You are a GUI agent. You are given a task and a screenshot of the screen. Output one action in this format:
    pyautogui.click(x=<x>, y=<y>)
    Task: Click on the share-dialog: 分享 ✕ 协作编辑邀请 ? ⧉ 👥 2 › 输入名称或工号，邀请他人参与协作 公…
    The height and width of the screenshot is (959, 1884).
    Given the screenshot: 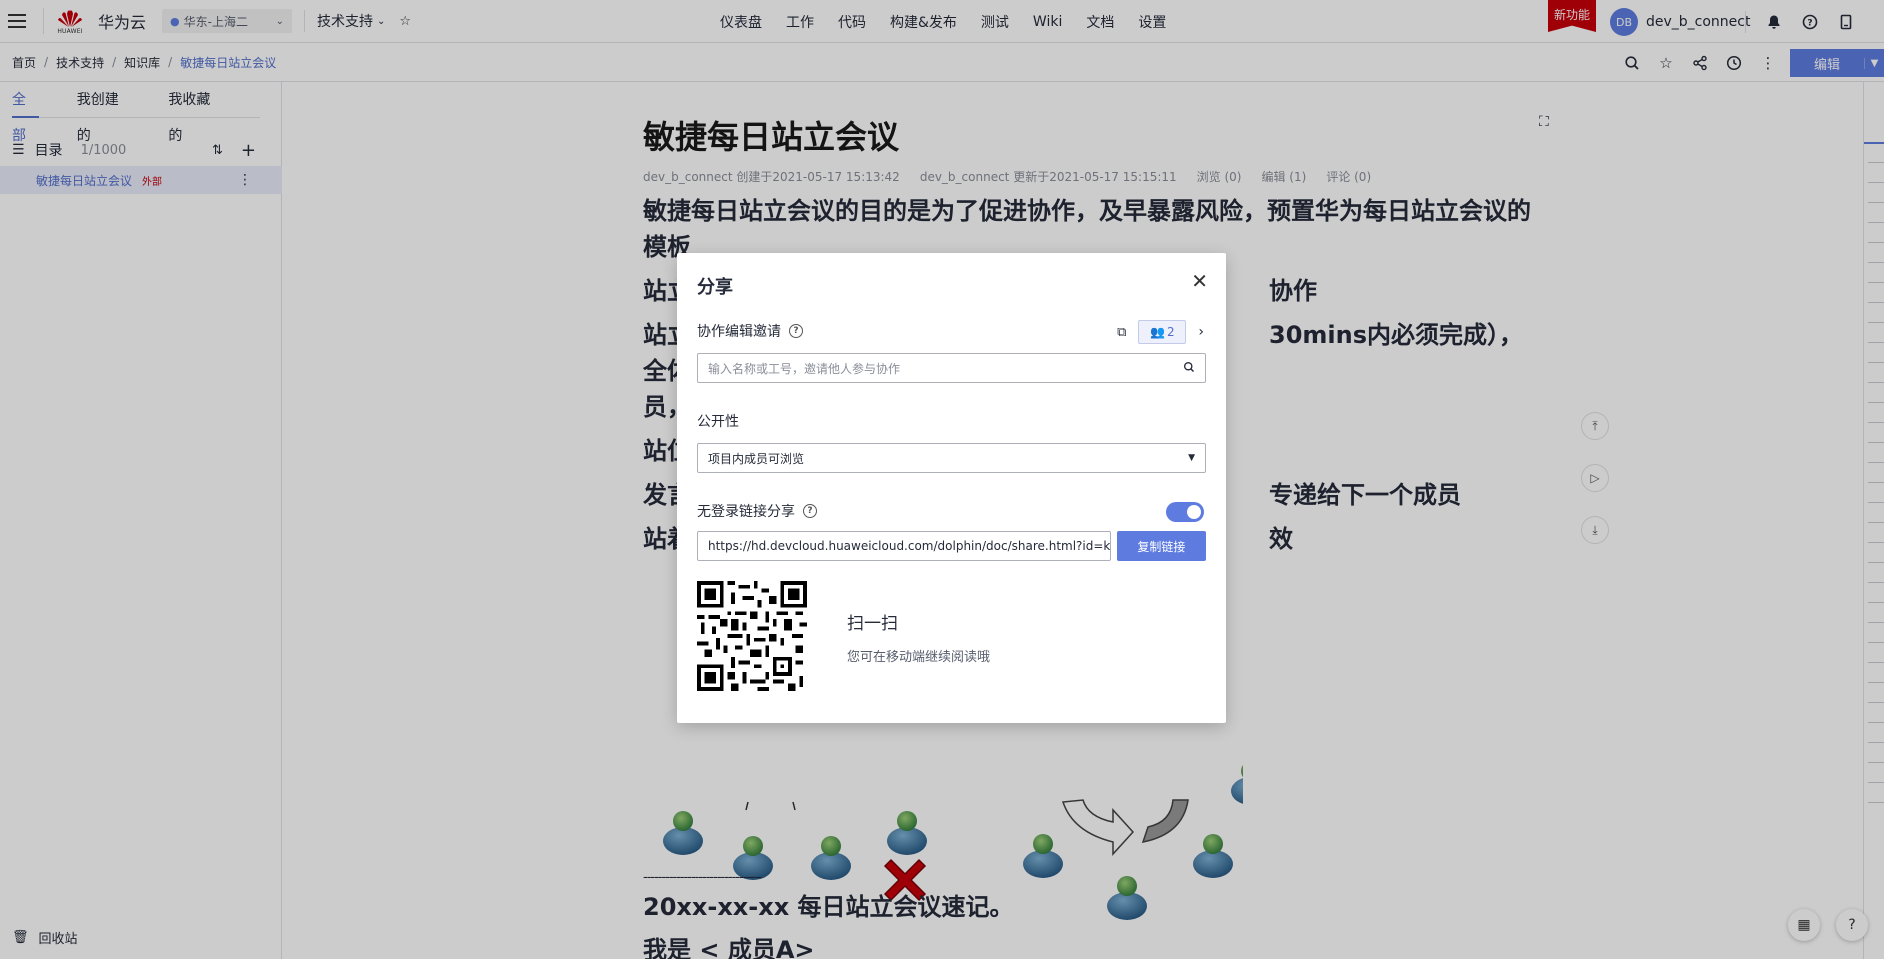 What is the action you would take?
    pyautogui.click(x=951, y=488)
    